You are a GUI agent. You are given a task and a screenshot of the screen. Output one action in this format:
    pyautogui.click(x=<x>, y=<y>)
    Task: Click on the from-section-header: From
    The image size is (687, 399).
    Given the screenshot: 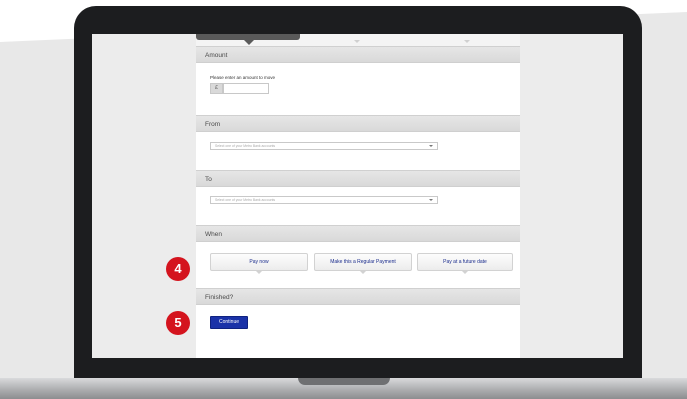 What is the action you would take?
    pyautogui.click(x=358, y=123)
    